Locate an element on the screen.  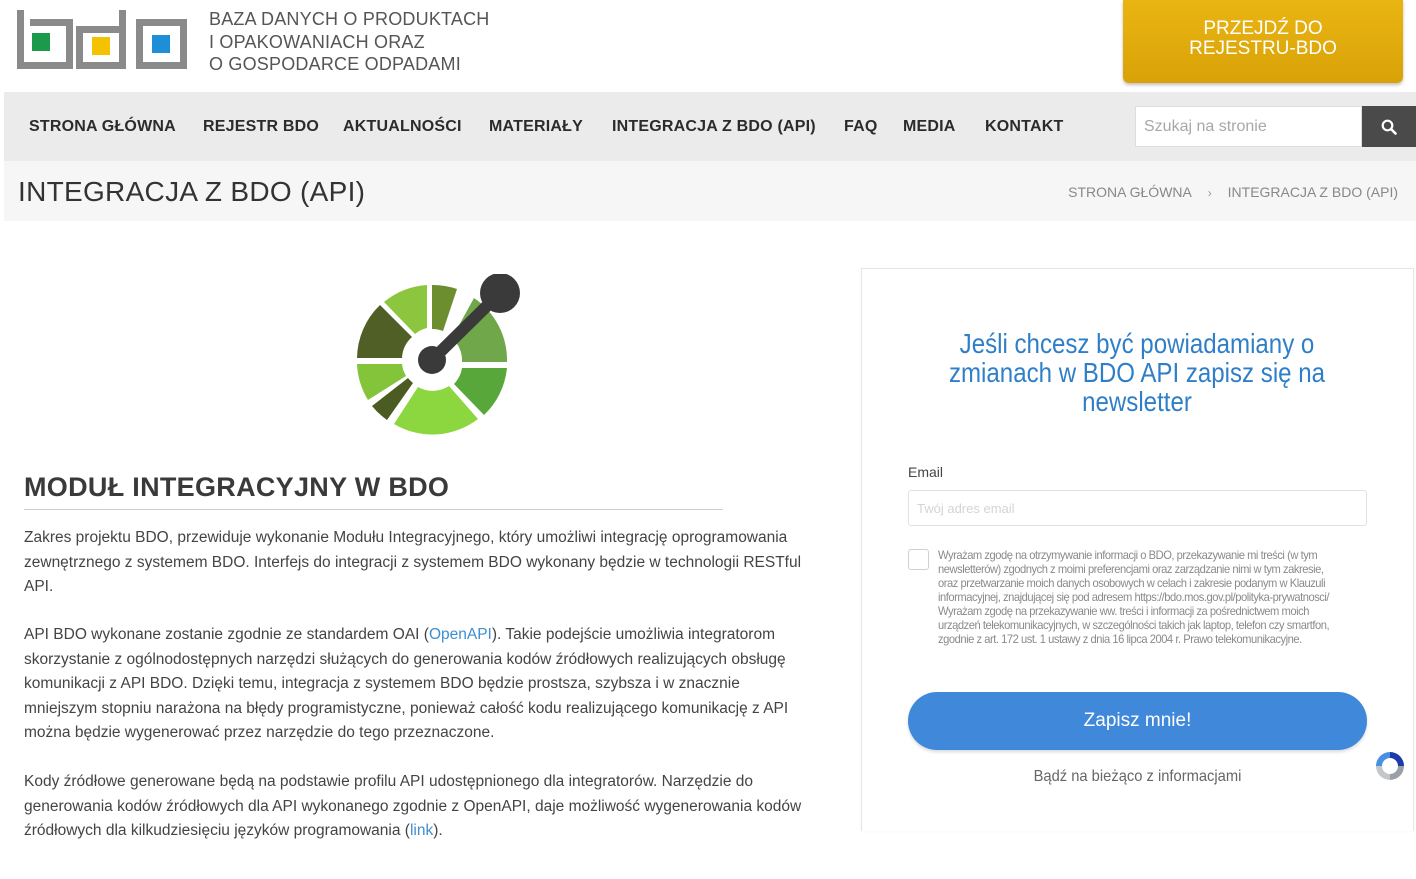
nav-item-api: INTEGRACJA Z BDO (API) is located at coordinates (714, 127).